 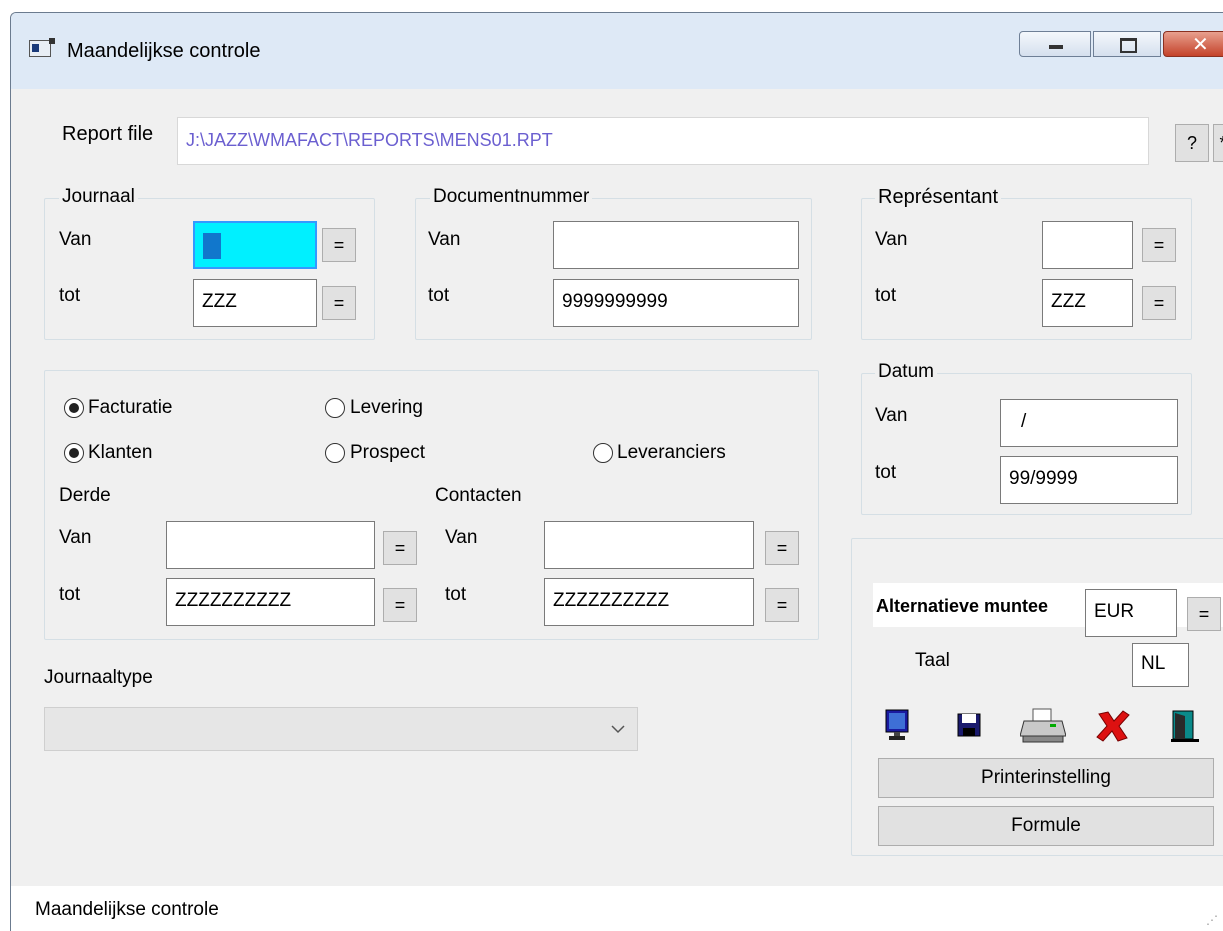 What do you see at coordinates (400, 605) in the screenshot?
I see `derde-tot-lookup-button: =` at bounding box center [400, 605].